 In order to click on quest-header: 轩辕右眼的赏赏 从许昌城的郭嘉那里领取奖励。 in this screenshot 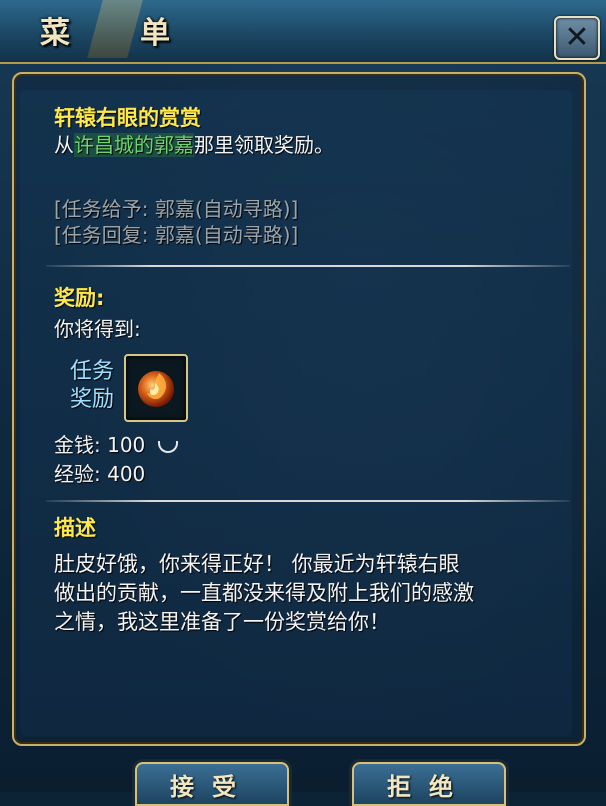, I will do `click(314, 130)`.